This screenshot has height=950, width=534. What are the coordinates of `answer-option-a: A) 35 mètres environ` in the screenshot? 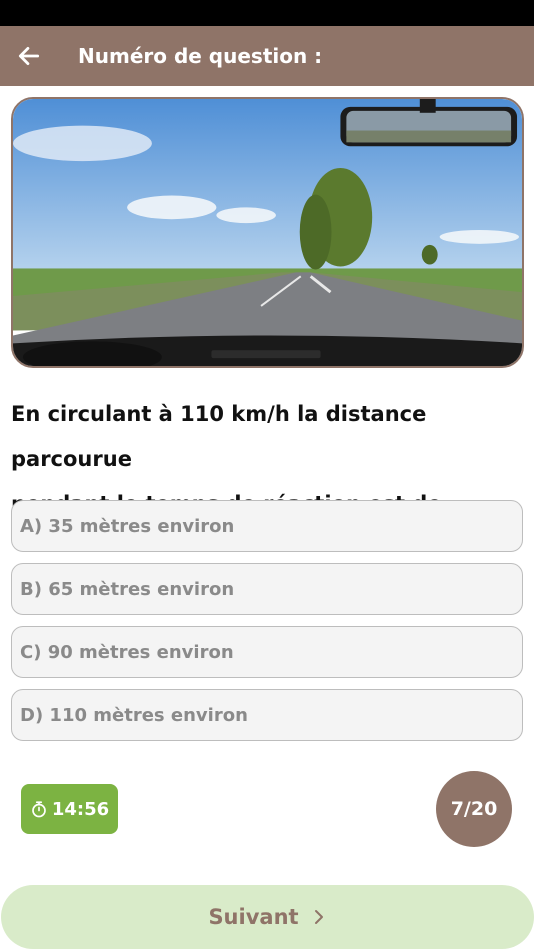 It's located at (267, 526).